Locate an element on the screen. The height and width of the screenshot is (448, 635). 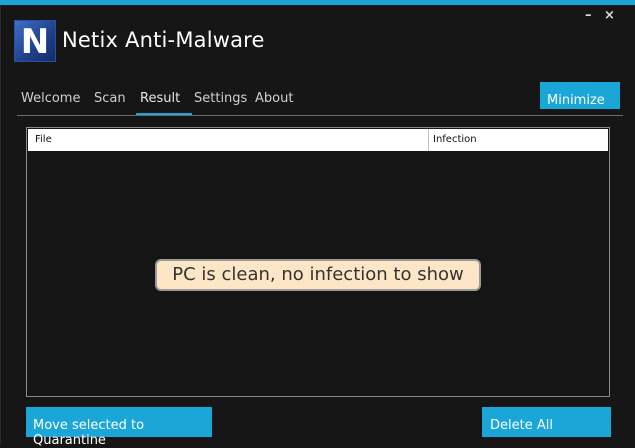
window-top-accent-bar is located at coordinates (317, 2).